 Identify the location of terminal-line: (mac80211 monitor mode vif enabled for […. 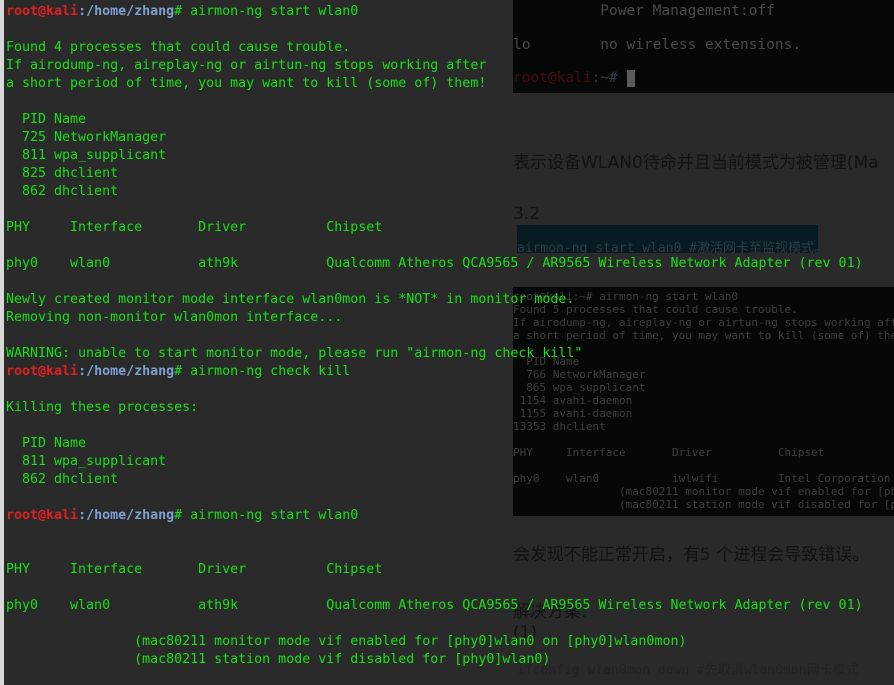
(434, 642).